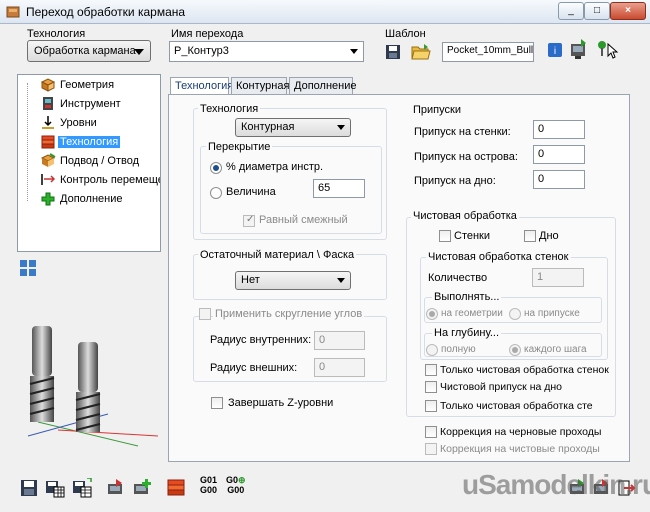 The width and height of the screenshot is (650, 512). Describe the element at coordinates (515, 350) in the screenshot. I see `each-step-radio` at that location.